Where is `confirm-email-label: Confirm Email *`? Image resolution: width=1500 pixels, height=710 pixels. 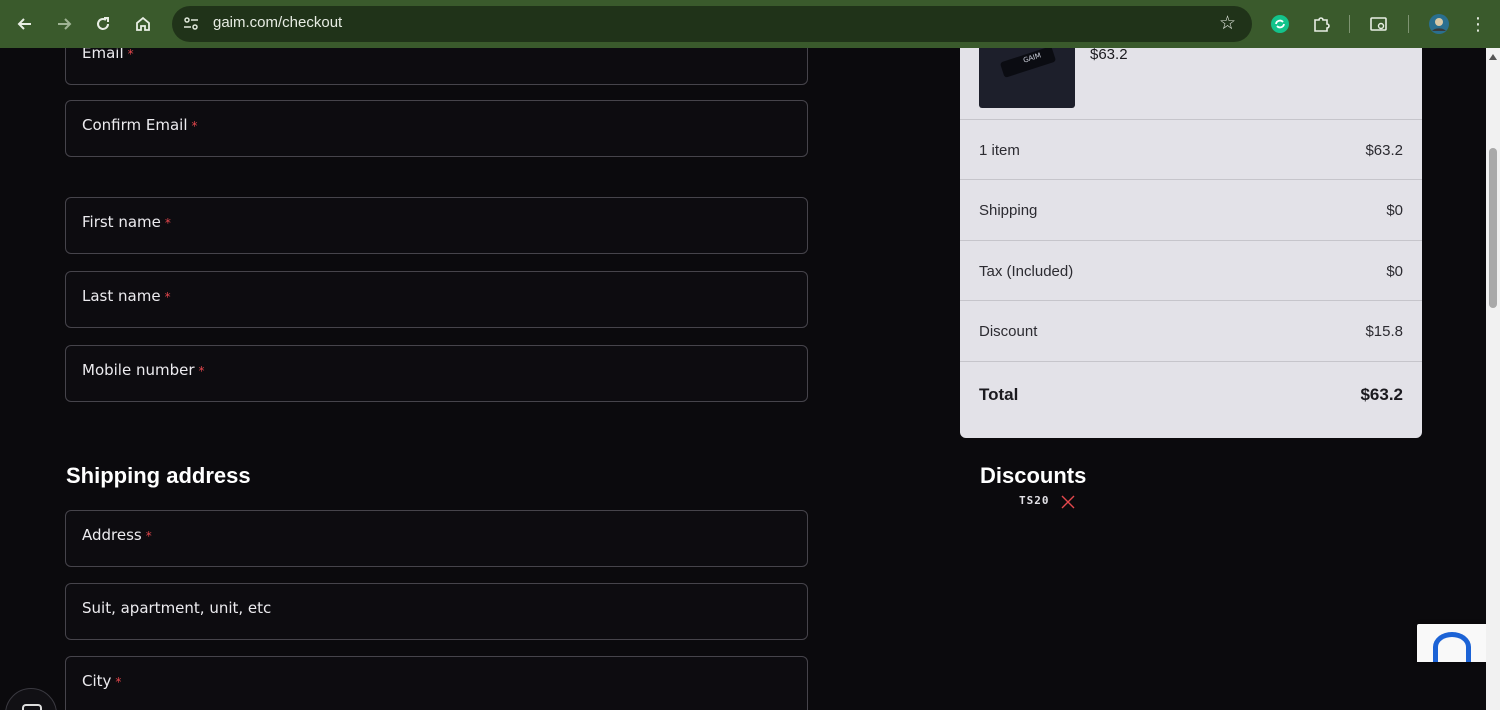 confirm-email-label: Confirm Email * is located at coordinates (140, 125).